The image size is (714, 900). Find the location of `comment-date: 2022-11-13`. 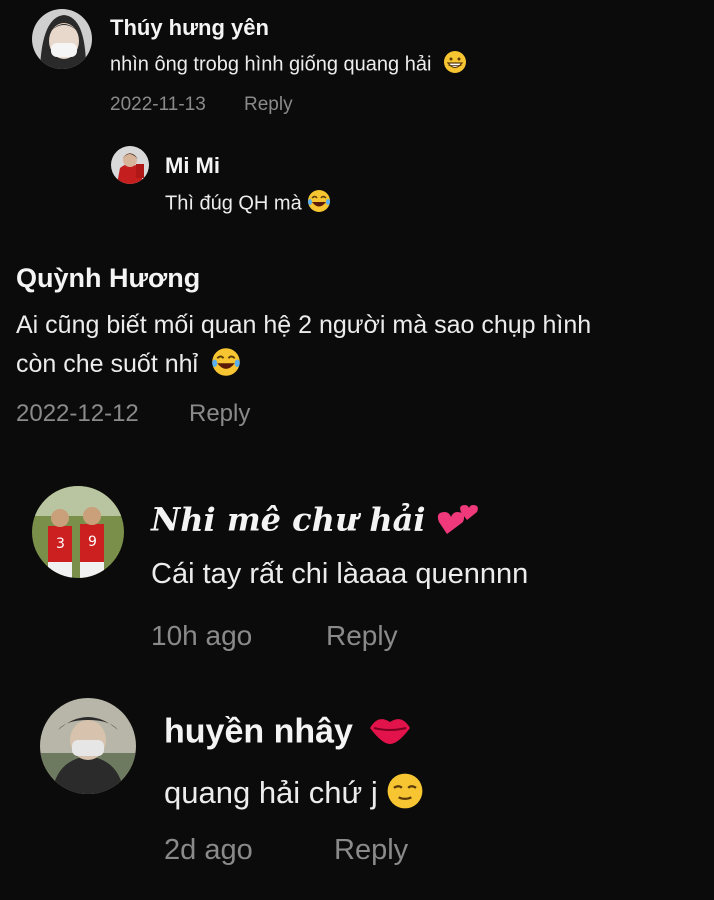

comment-date: 2022-11-13 is located at coordinates (158, 104).